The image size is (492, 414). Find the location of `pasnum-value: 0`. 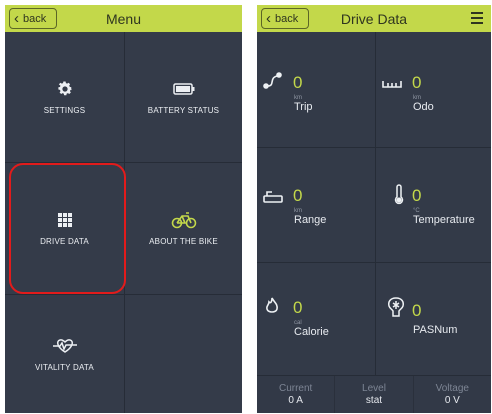

pasnum-value: 0 is located at coordinates (417, 310).